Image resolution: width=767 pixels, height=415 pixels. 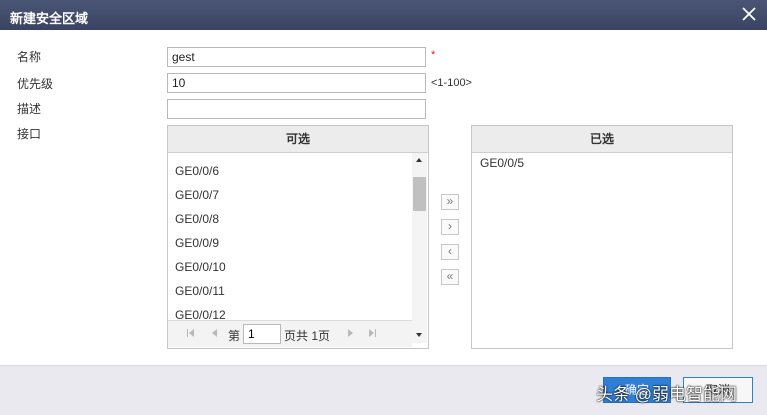 I want to click on available-scrollbar, so click(x=419, y=248).